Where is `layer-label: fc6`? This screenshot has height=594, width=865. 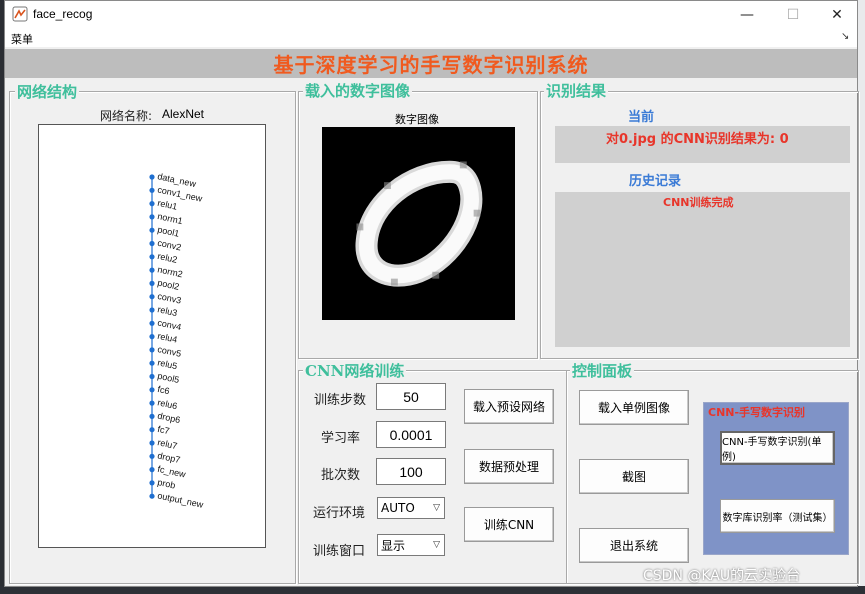
layer-label: fc6 is located at coordinates (164, 390).